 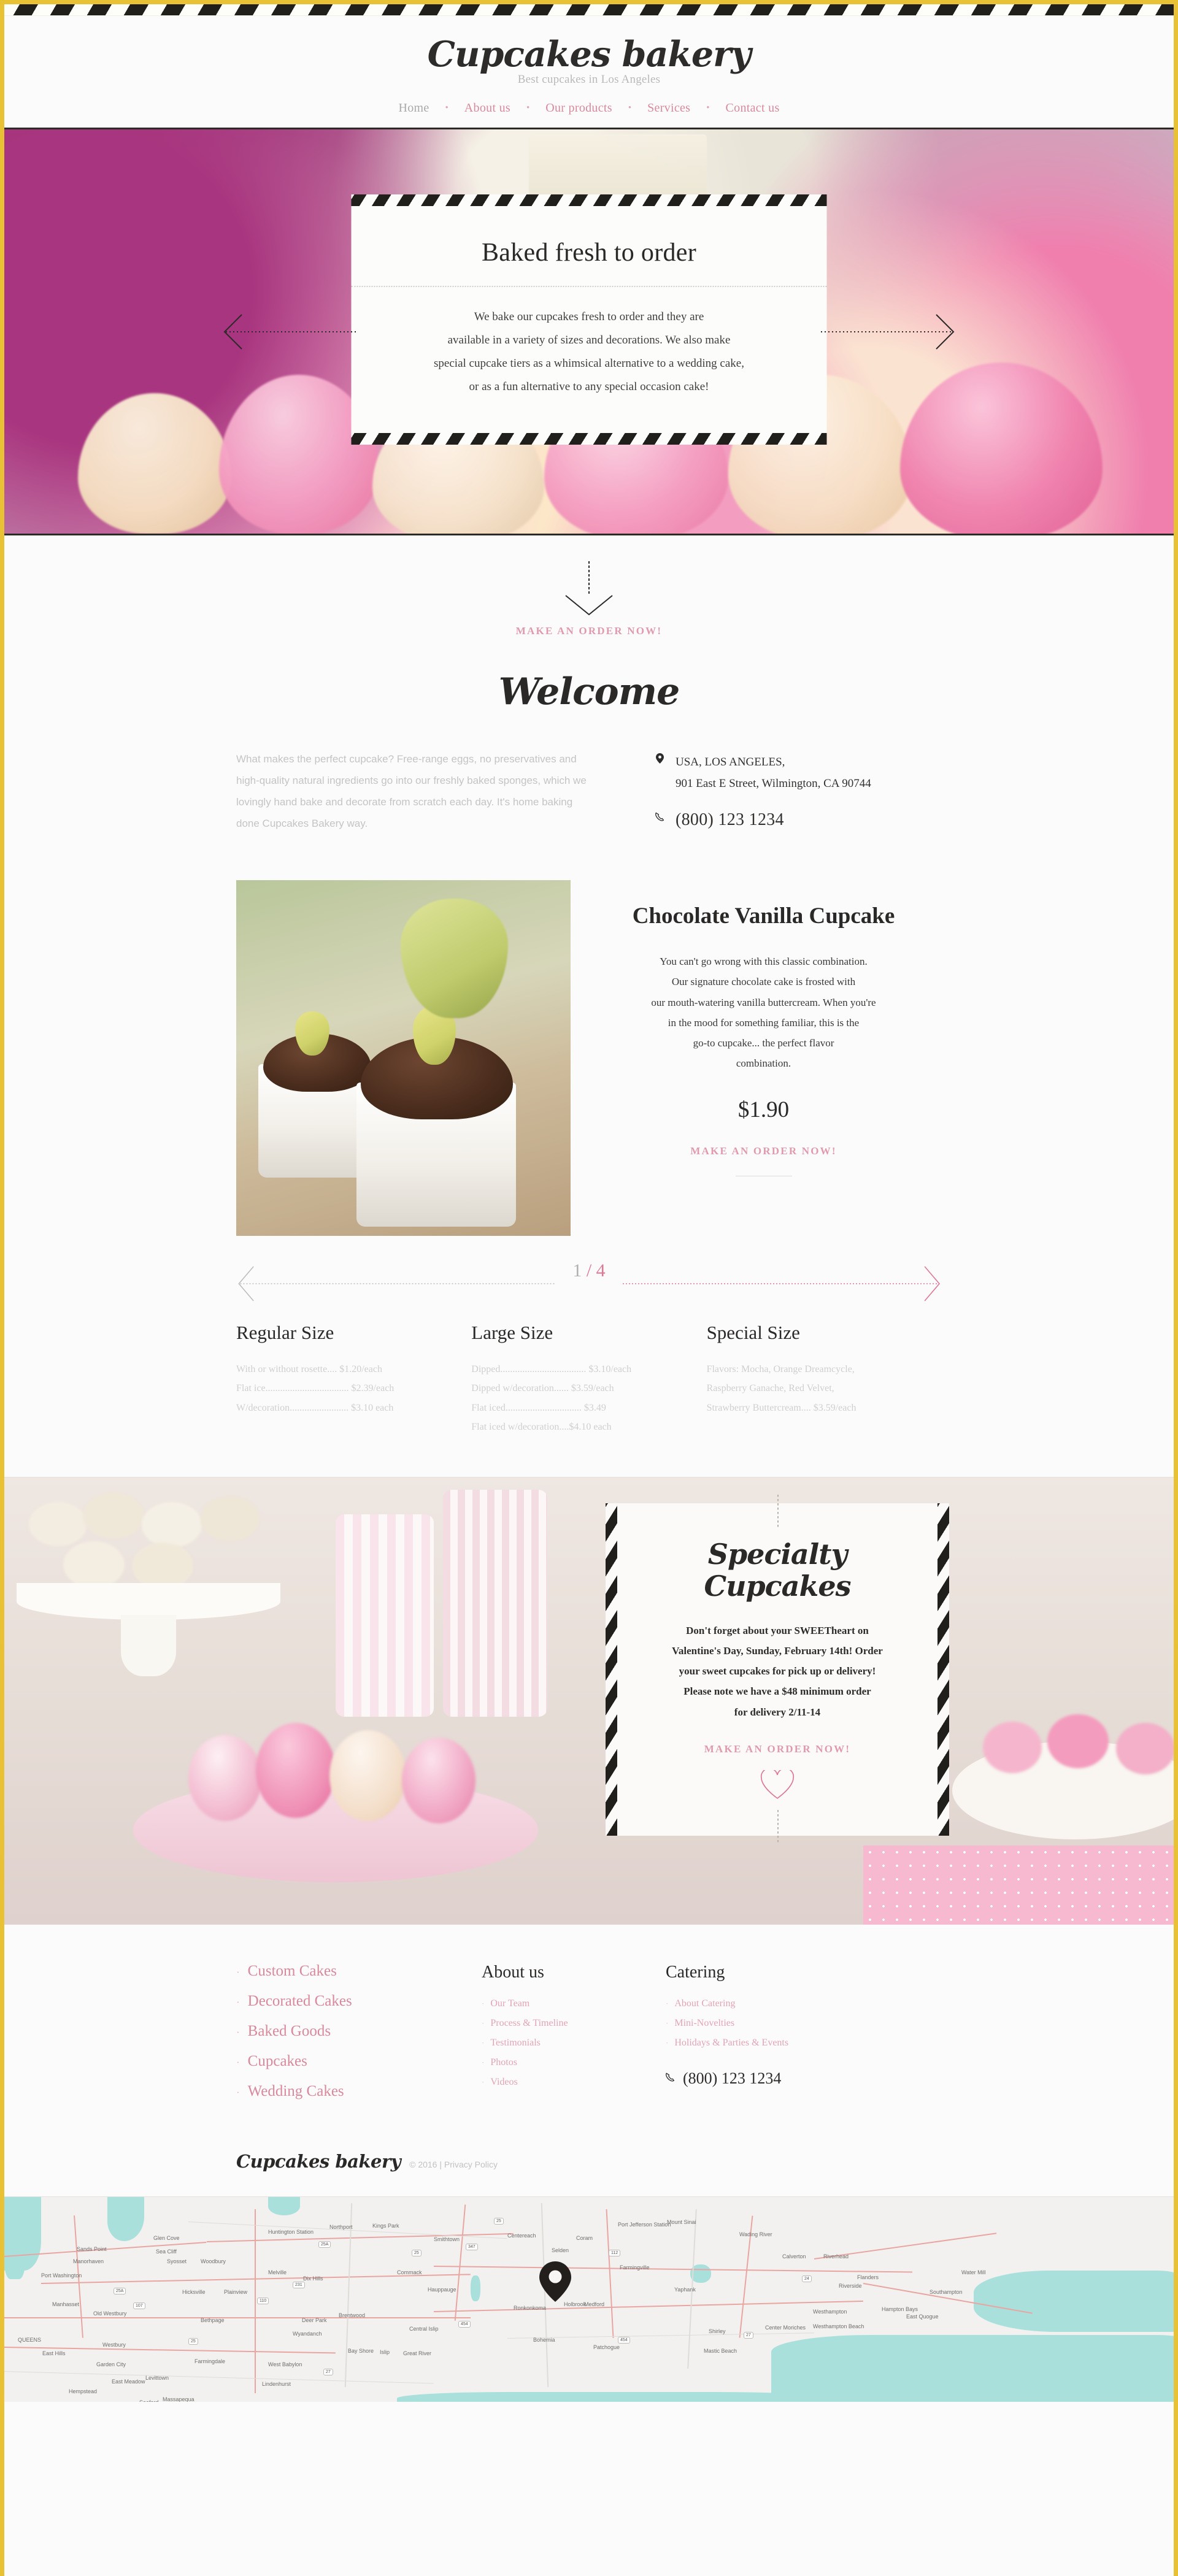 I want to click on footer-link-cupcakes: Cupcakes, so click(x=277, y=2061).